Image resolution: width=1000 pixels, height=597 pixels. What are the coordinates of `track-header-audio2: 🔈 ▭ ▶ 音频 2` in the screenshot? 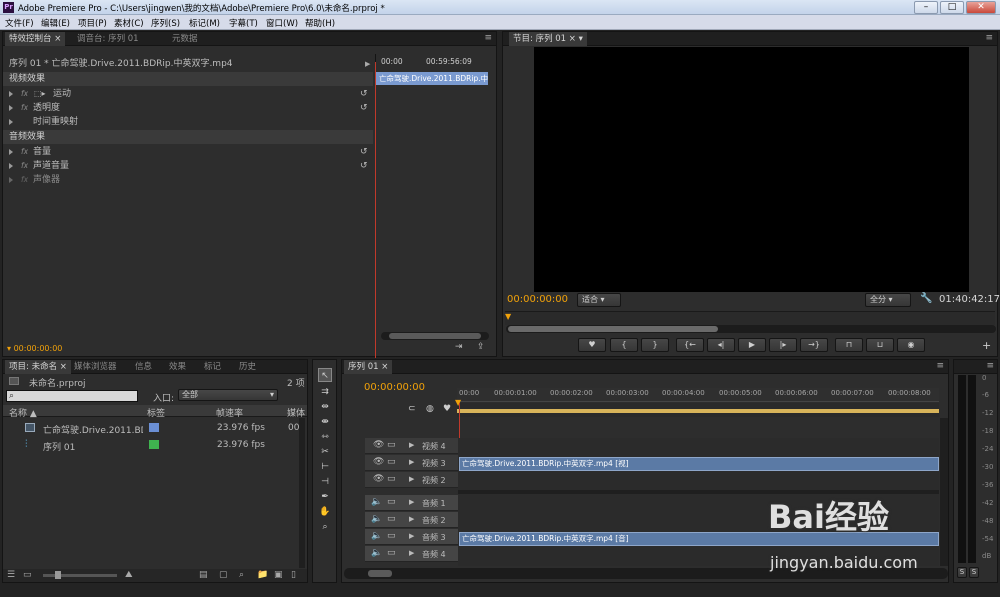 It's located at (411, 520).